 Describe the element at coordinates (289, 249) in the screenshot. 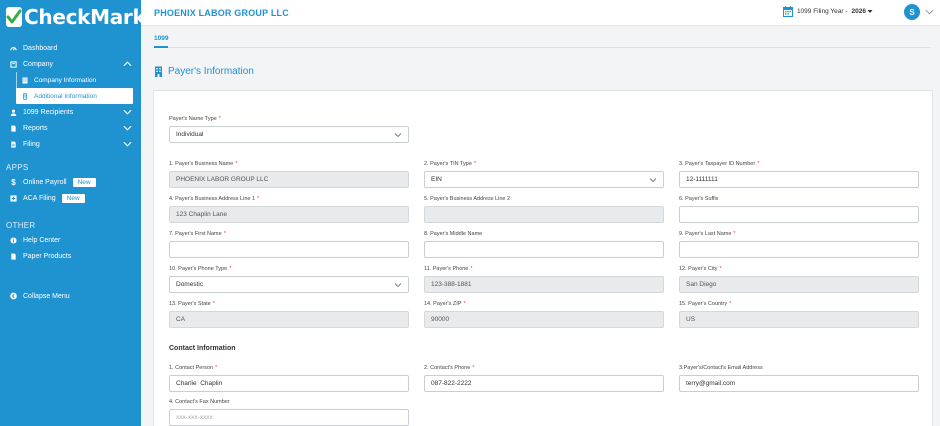

I see `first-name-input` at that location.